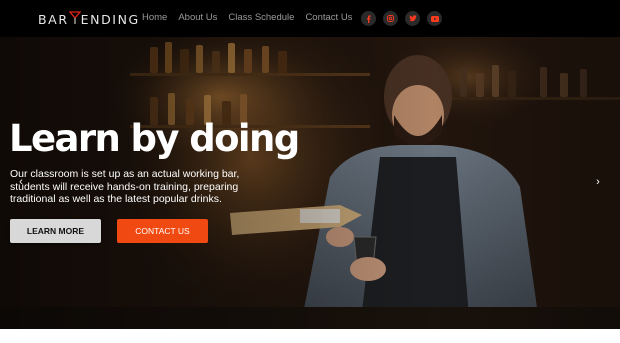 The height and width of the screenshot is (343, 620). I want to click on nav-home: Home, so click(154, 17).